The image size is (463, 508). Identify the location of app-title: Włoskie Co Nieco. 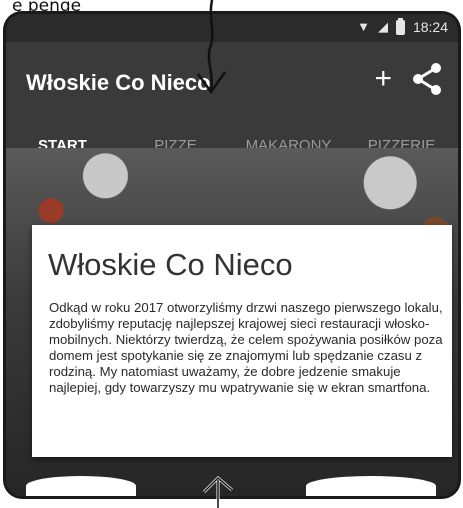
(118, 82).